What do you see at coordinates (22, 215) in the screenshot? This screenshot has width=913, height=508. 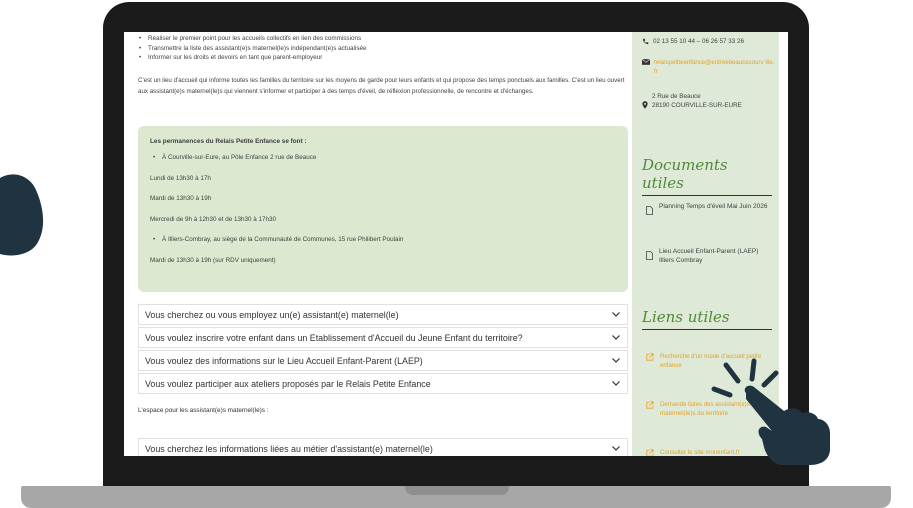 I see `waving-hand-icon` at bounding box center [22, 215].